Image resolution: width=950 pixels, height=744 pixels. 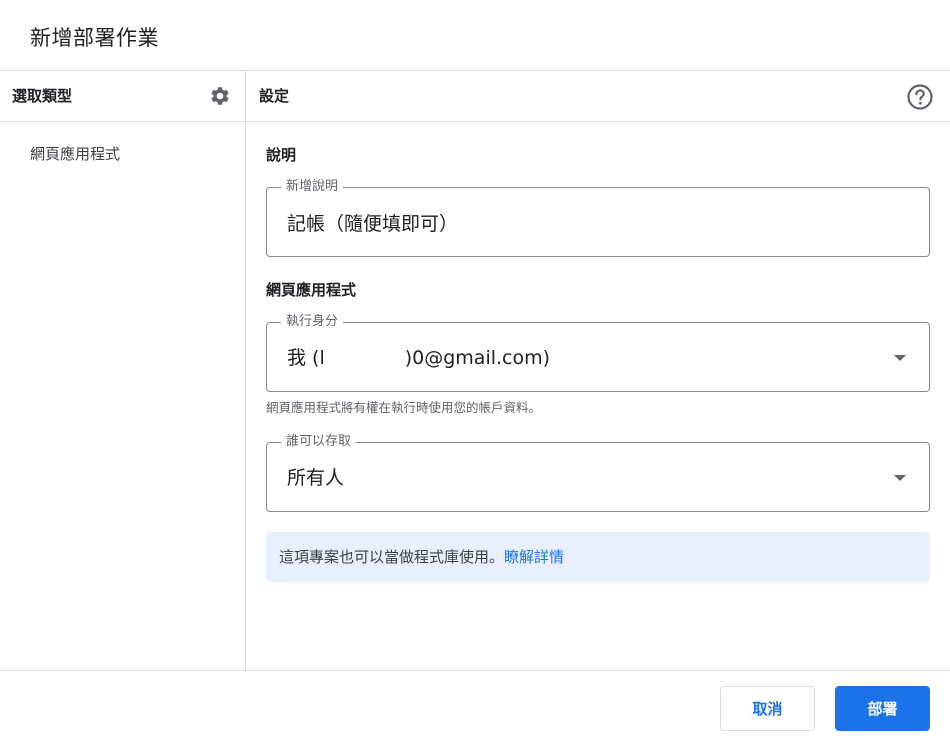 I want to click on execute-as-value-prefix: 我 (l, so click(x=306, y=358).